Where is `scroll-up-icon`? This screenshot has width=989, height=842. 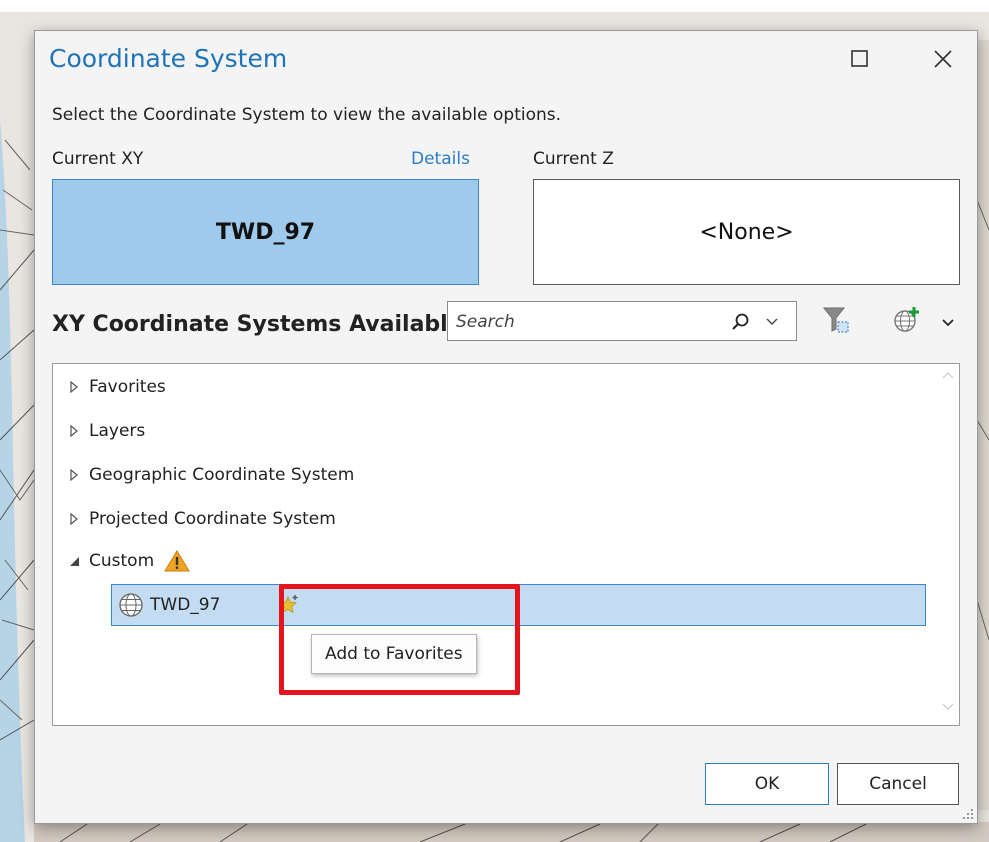
scroll-up-icon is located at coordinates (948, 375).